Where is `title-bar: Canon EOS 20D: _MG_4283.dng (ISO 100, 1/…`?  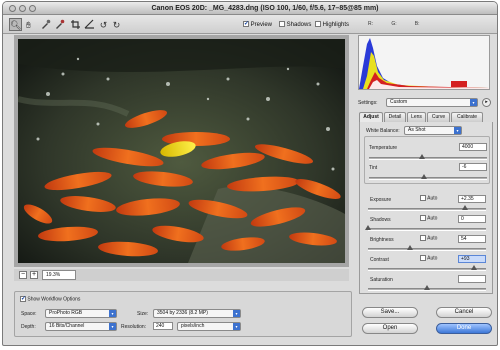 title-bar: Canon EOS 20D: _MG_4283.dng (ISO 100, 1/… is located at coordinates (250, 8).